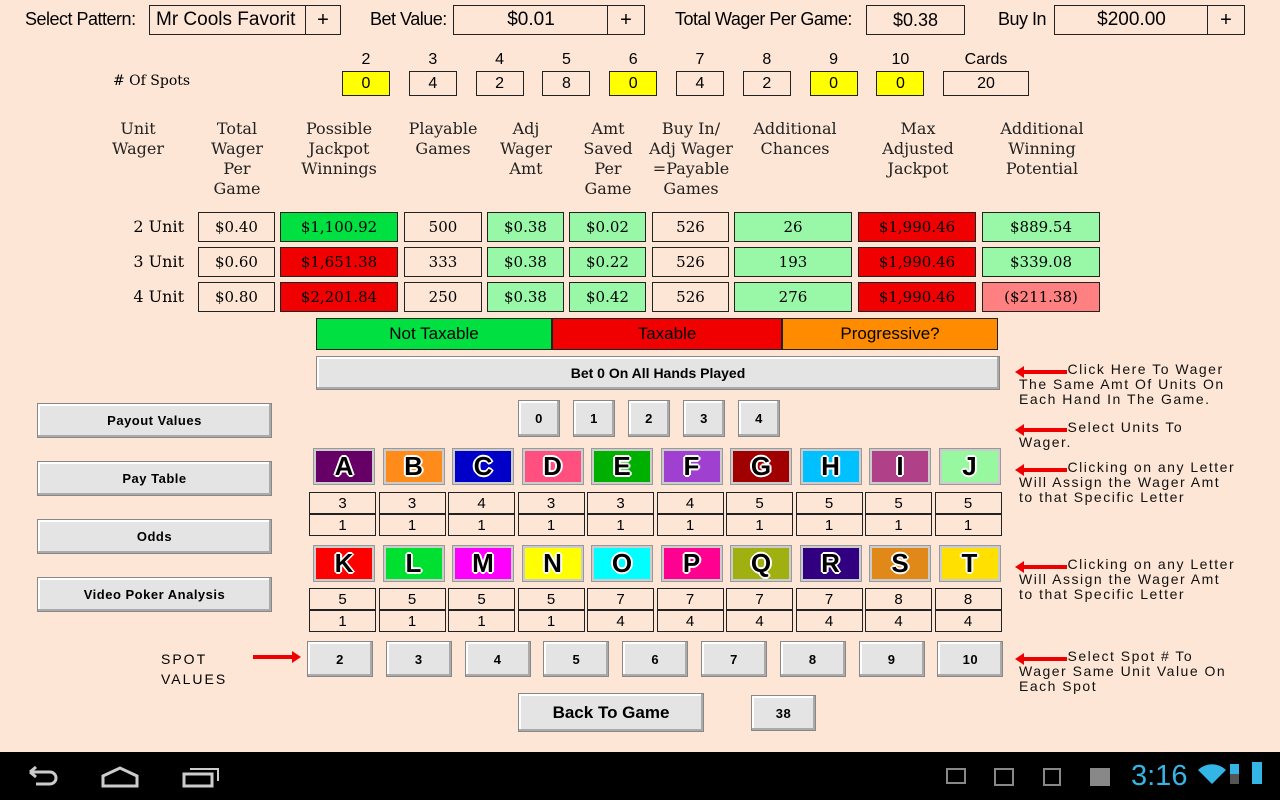 The width and height of the screenshot is (1280, 800). What do you see at coordinates (970, 659) in the screenshot?
I see `spot-value-button-10: 10` at bounding box center [970, 659].